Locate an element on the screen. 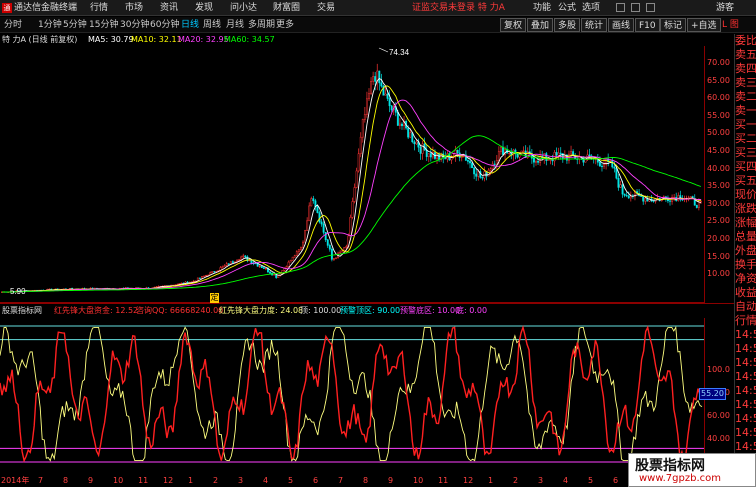 Image resolution: width=756 pixels, height=487 pixels. close-icon is located at coordinates (650, 7).